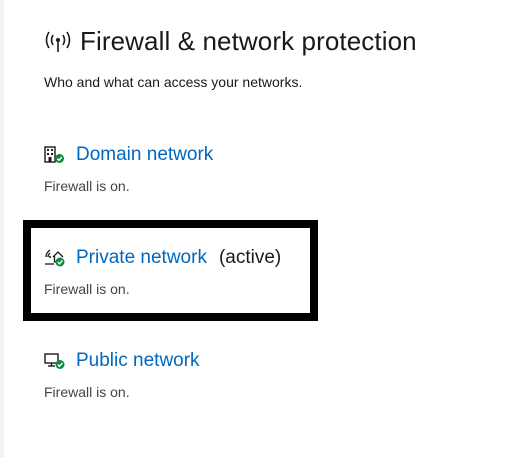  What do you see at coordinates (122, 375) in the screenshot?
I see `public-network-section: Public network Firewall is on.` at bounding box center [122, 375].